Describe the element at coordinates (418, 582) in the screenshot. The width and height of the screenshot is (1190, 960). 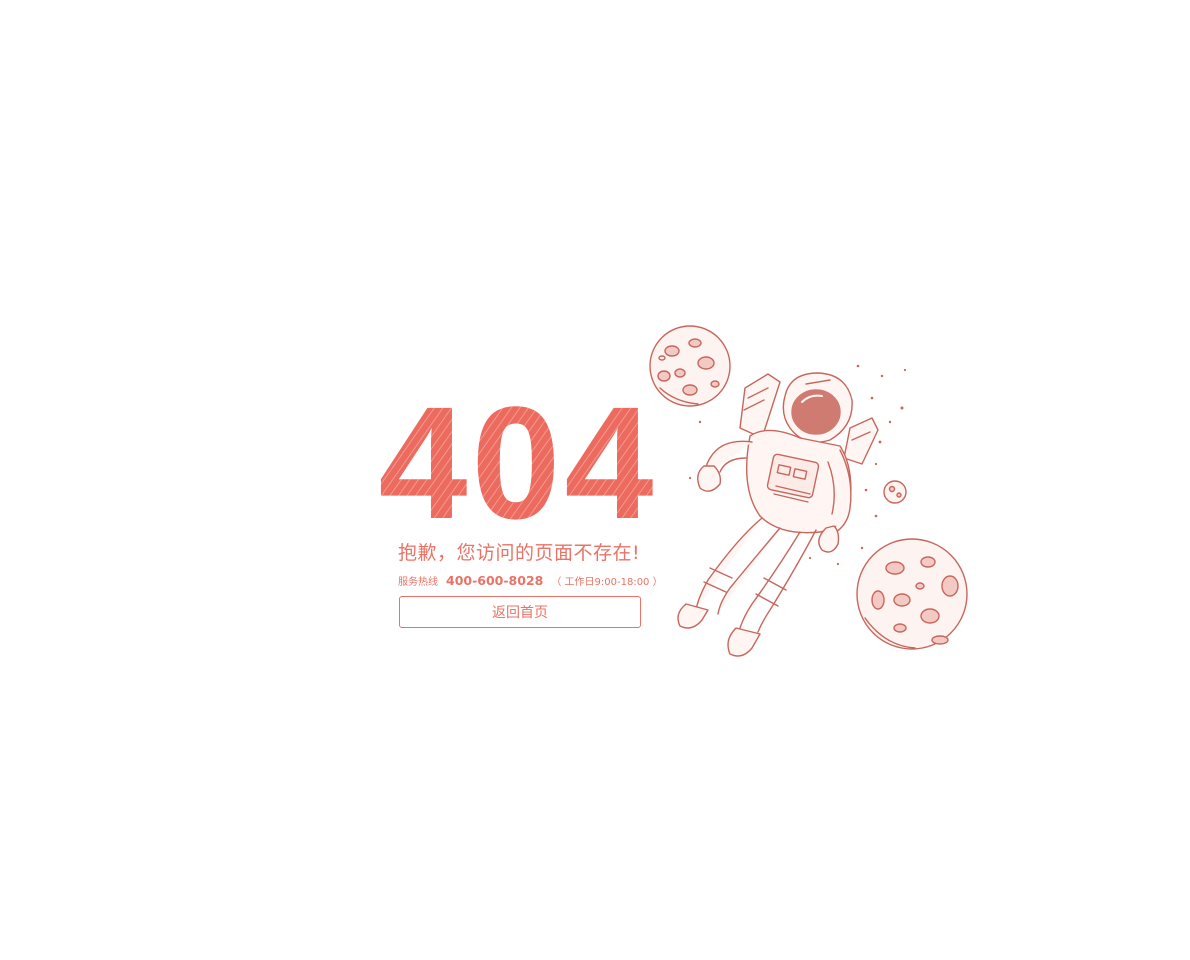
I see `hotline-label: 服务热线` at that location.